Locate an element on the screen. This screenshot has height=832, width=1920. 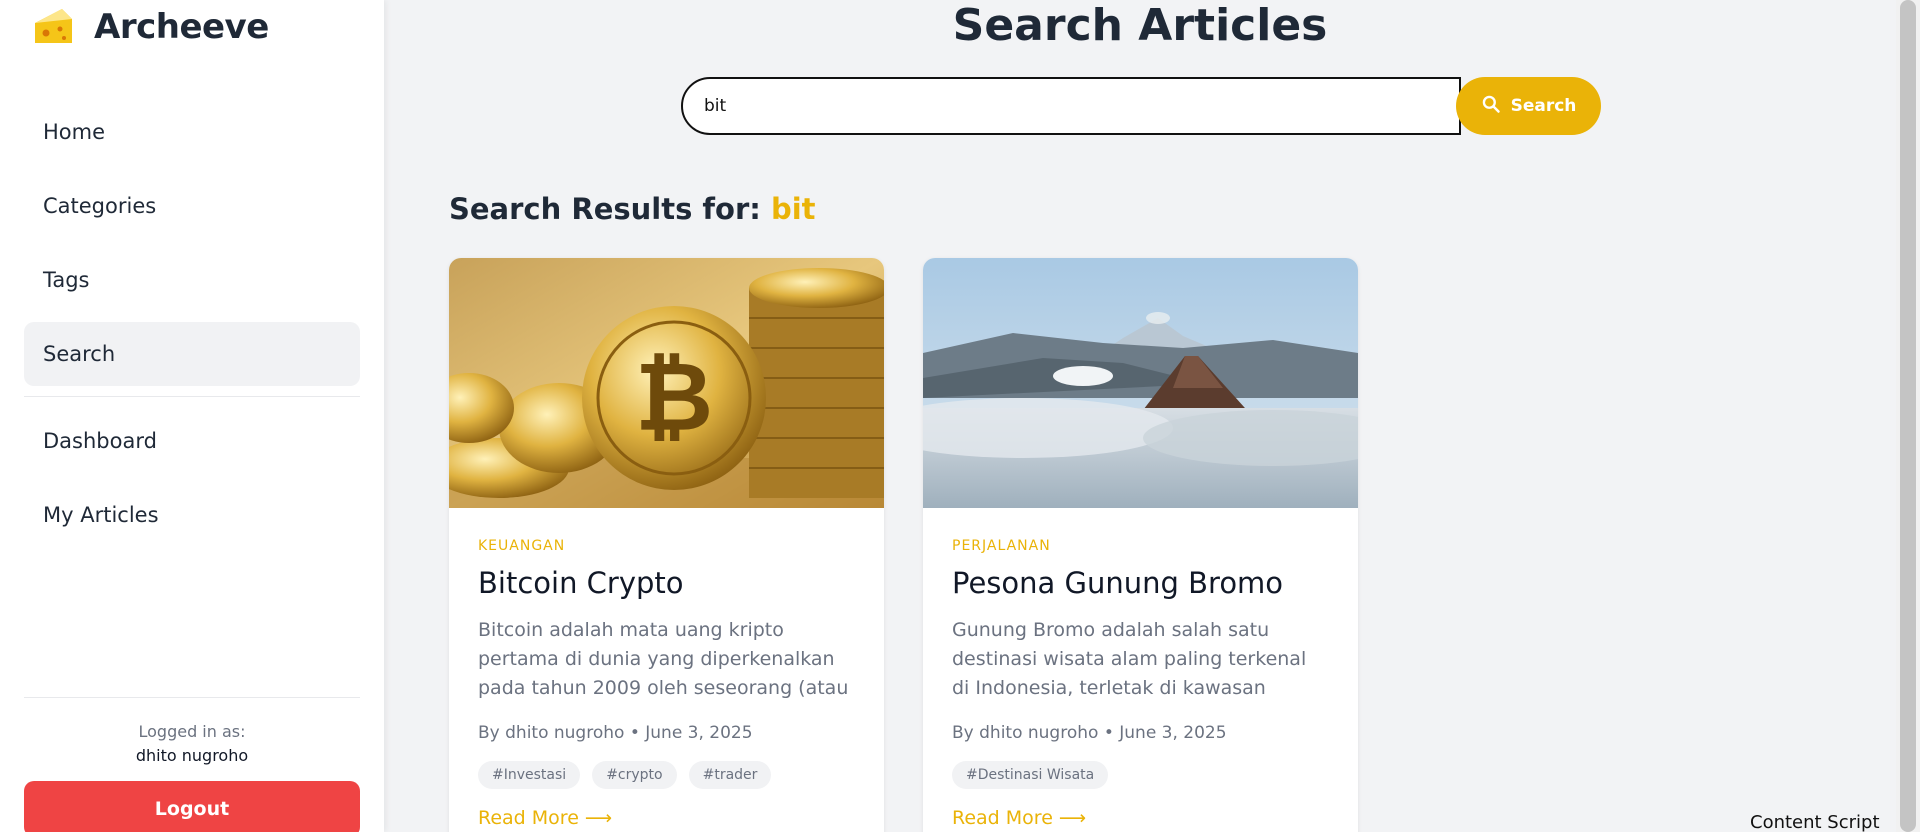
article-tags: #Destinasi Wisata is located at coordinates (1140, 775).